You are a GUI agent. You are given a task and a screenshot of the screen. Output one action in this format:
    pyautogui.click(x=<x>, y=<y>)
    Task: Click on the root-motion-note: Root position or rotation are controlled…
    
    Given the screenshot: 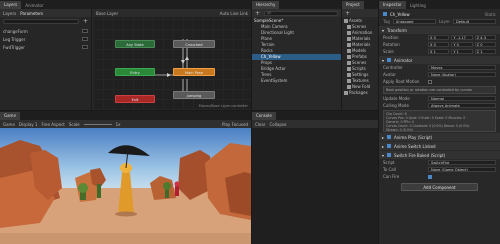 What is the action you would take?
    pyautogui.click(x=439, y=90)
    